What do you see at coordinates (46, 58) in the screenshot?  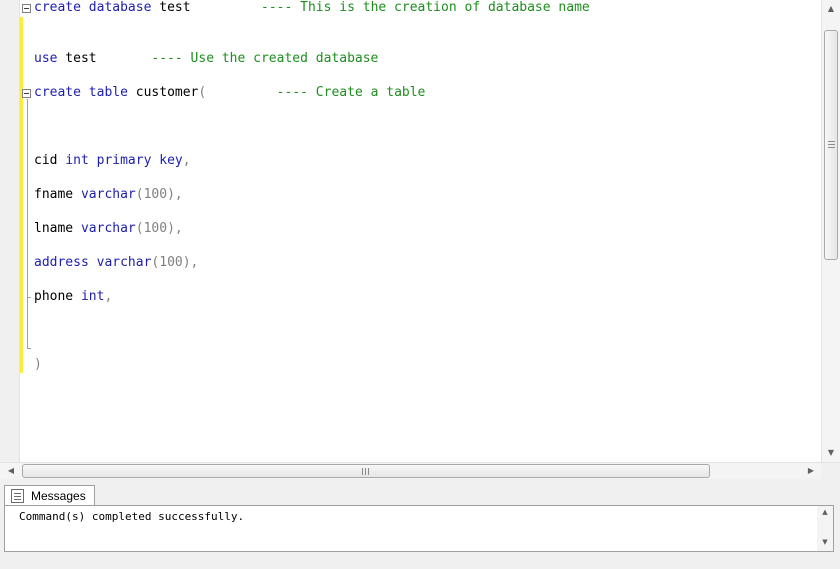 I see `code-token: use` at bounding box center [46, 58].